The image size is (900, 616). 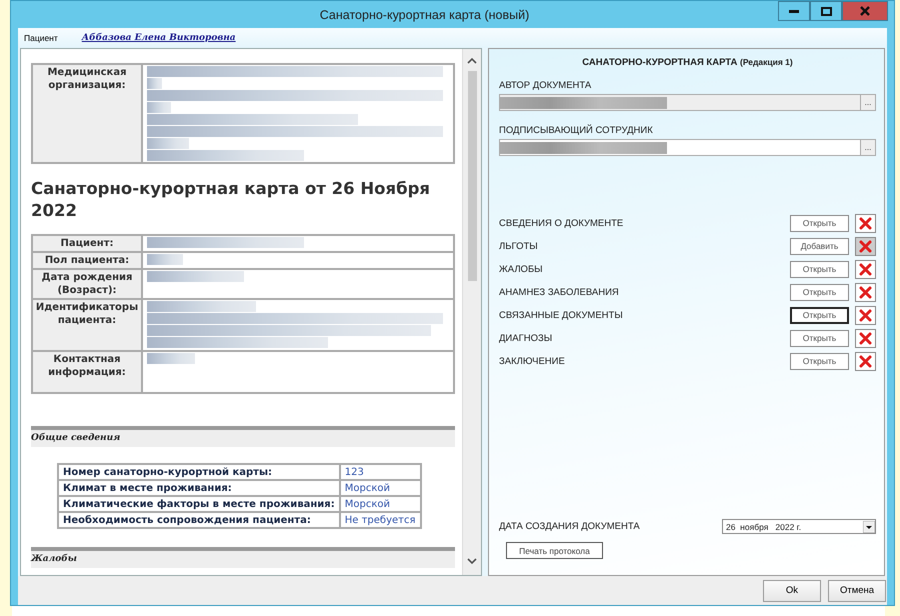 What do you see at coordinates (792, 591) in the screenshot?
I see `ok-button: Ok` at bounding box center [792, 591].